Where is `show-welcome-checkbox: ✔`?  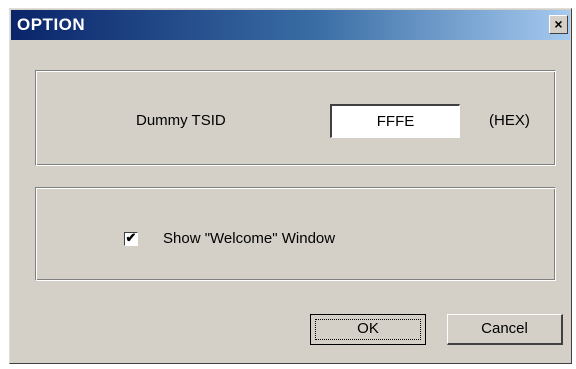 show-welcome-checkbox: ✔ is located at coordinates (131, 238).